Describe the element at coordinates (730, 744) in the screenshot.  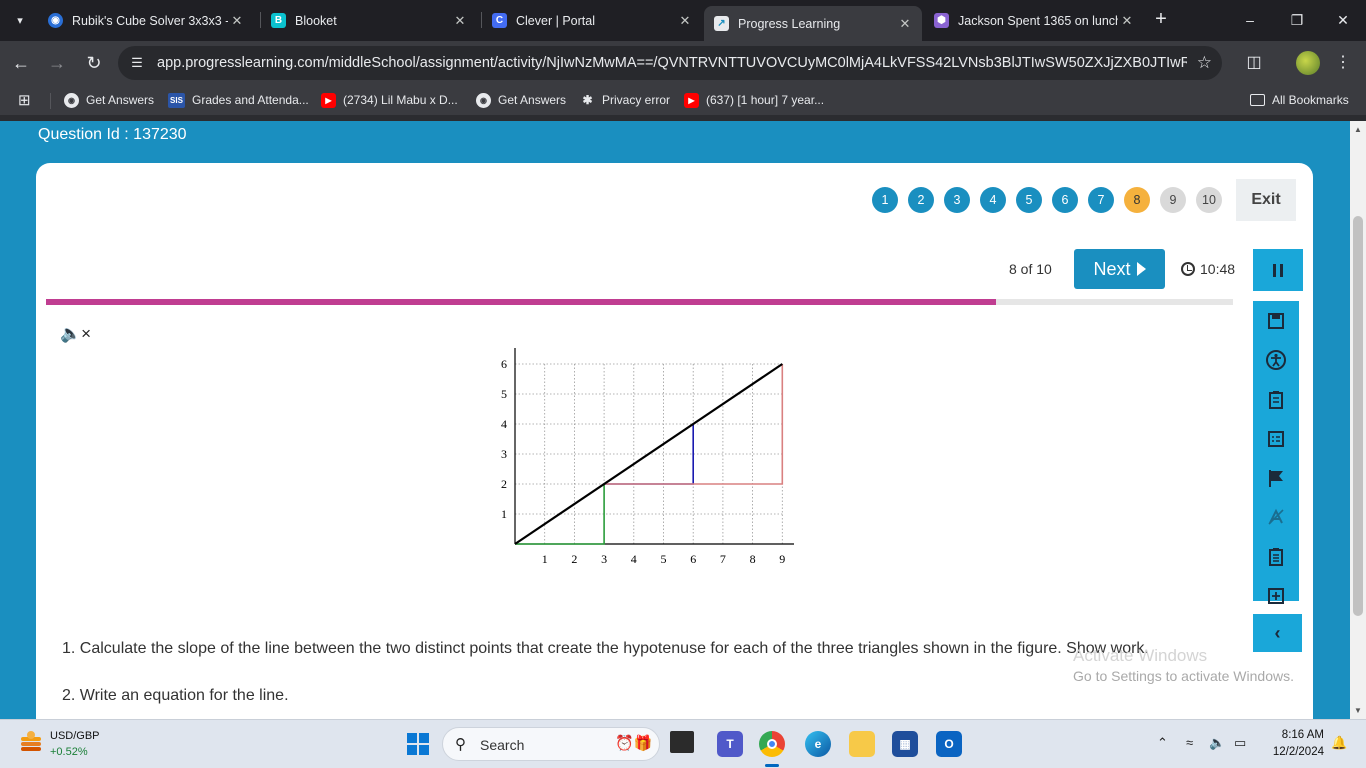
I see `teams-icon: T` at that location.